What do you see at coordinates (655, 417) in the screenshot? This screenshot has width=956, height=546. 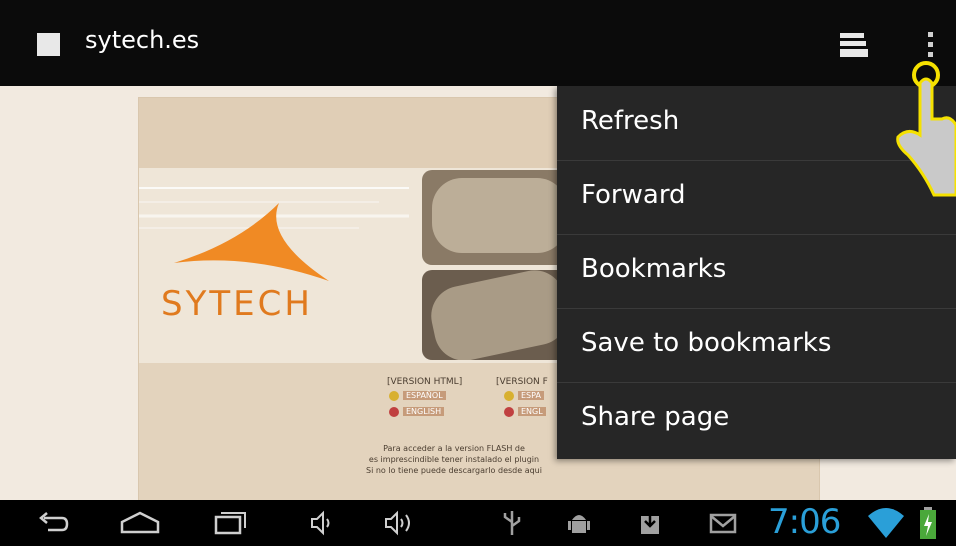 I see `menu-item-label: Share page` at bounding box center [655, 417].